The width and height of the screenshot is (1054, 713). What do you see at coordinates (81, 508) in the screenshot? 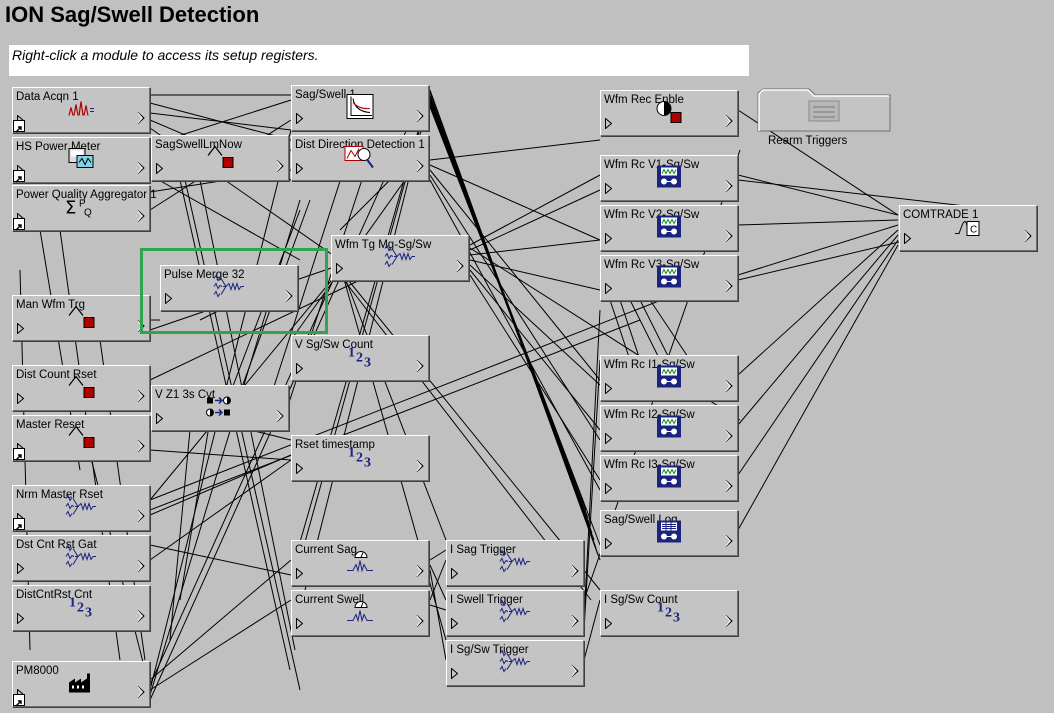
I see `module-nrm-master-rset: Nrm Master Rset` at bounding box center [81, 508].